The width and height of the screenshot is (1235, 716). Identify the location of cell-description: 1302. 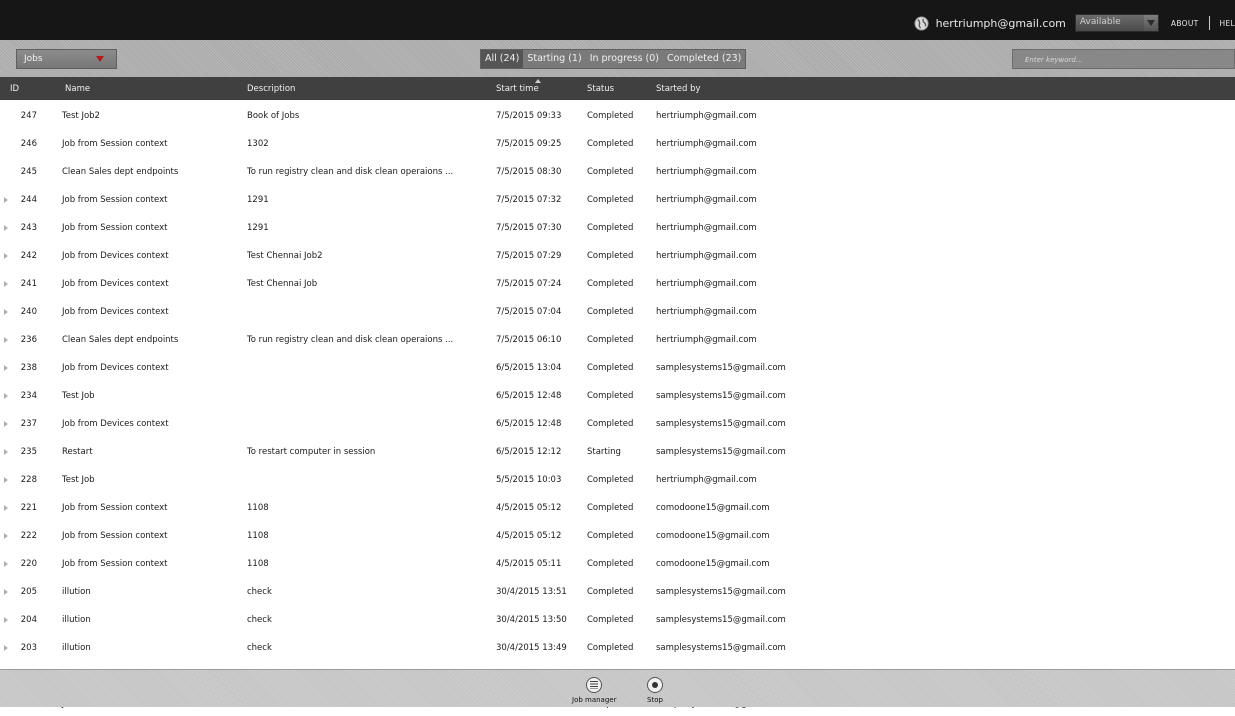
(258, 144).